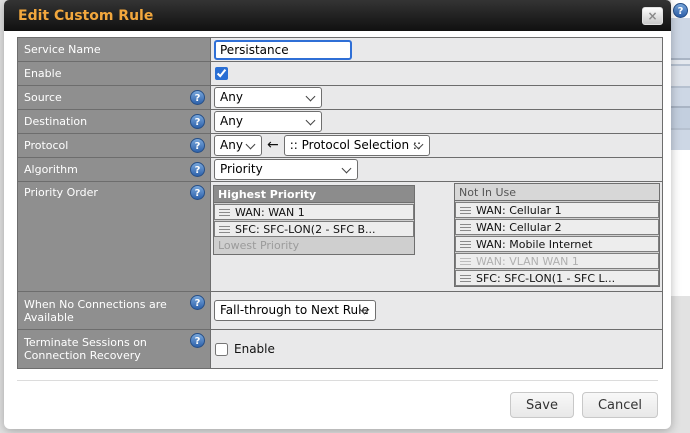  What do you see at coordinates (114, 121) in the screenshot?
I see `destination-label: Destination ?` at bounding box center [114, 121].